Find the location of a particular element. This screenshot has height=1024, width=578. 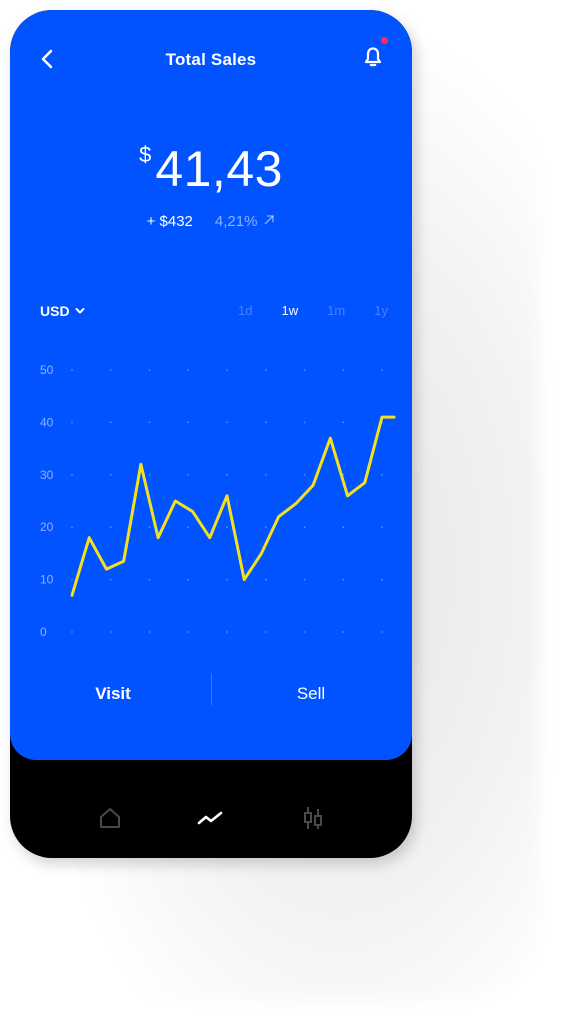

chart-trend-icon is located at coordinates (210, 818).